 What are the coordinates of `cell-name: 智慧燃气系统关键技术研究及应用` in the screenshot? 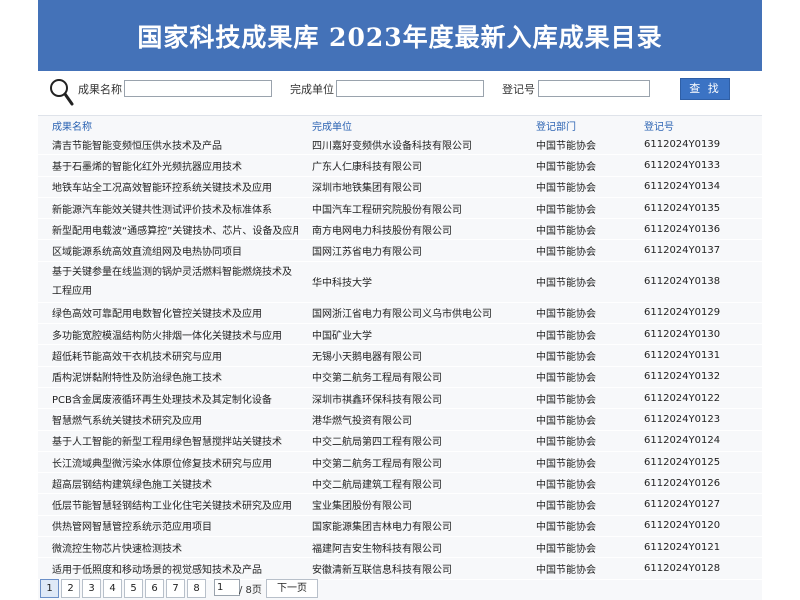 It's located at (168, 419).